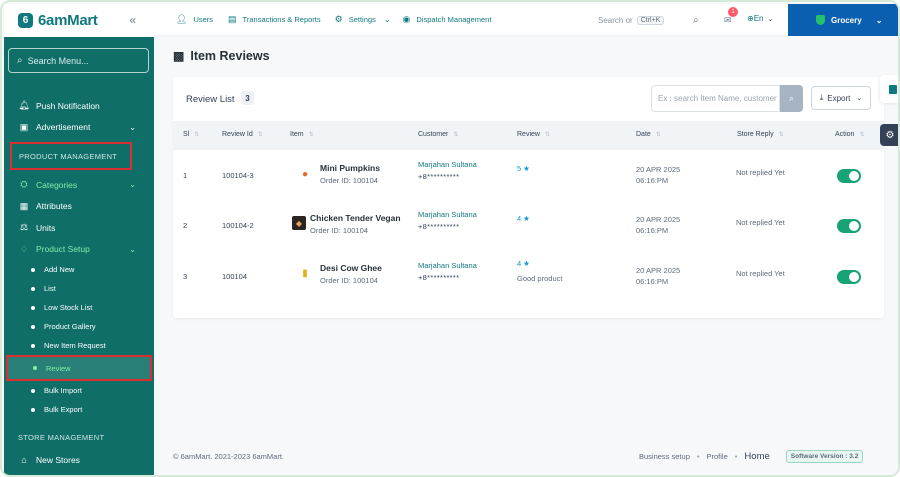  What do you see at coordinates (79, 345) in the screenshot?
I see `sidebar-subitem-new-item-request: New Item Request` at bounding box center [79, 345].